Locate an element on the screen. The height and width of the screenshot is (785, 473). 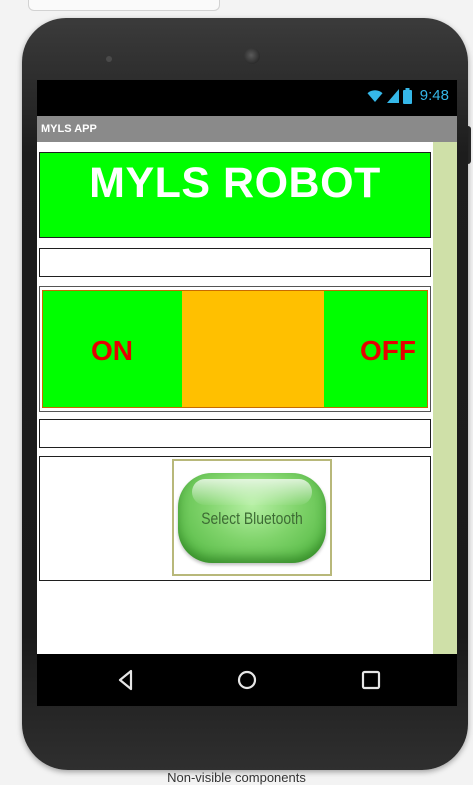
control-row: ON OFF is located at coordinates (235, 349).